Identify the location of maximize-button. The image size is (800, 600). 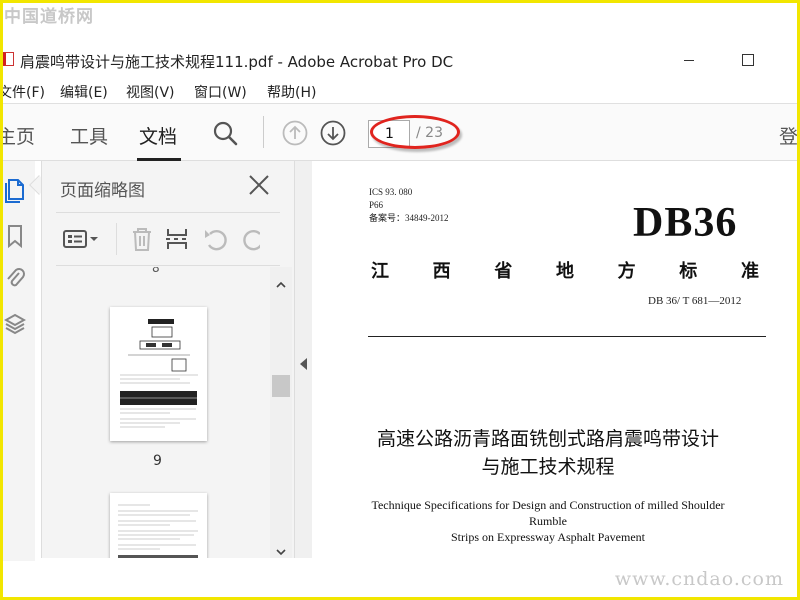
(748, 60).